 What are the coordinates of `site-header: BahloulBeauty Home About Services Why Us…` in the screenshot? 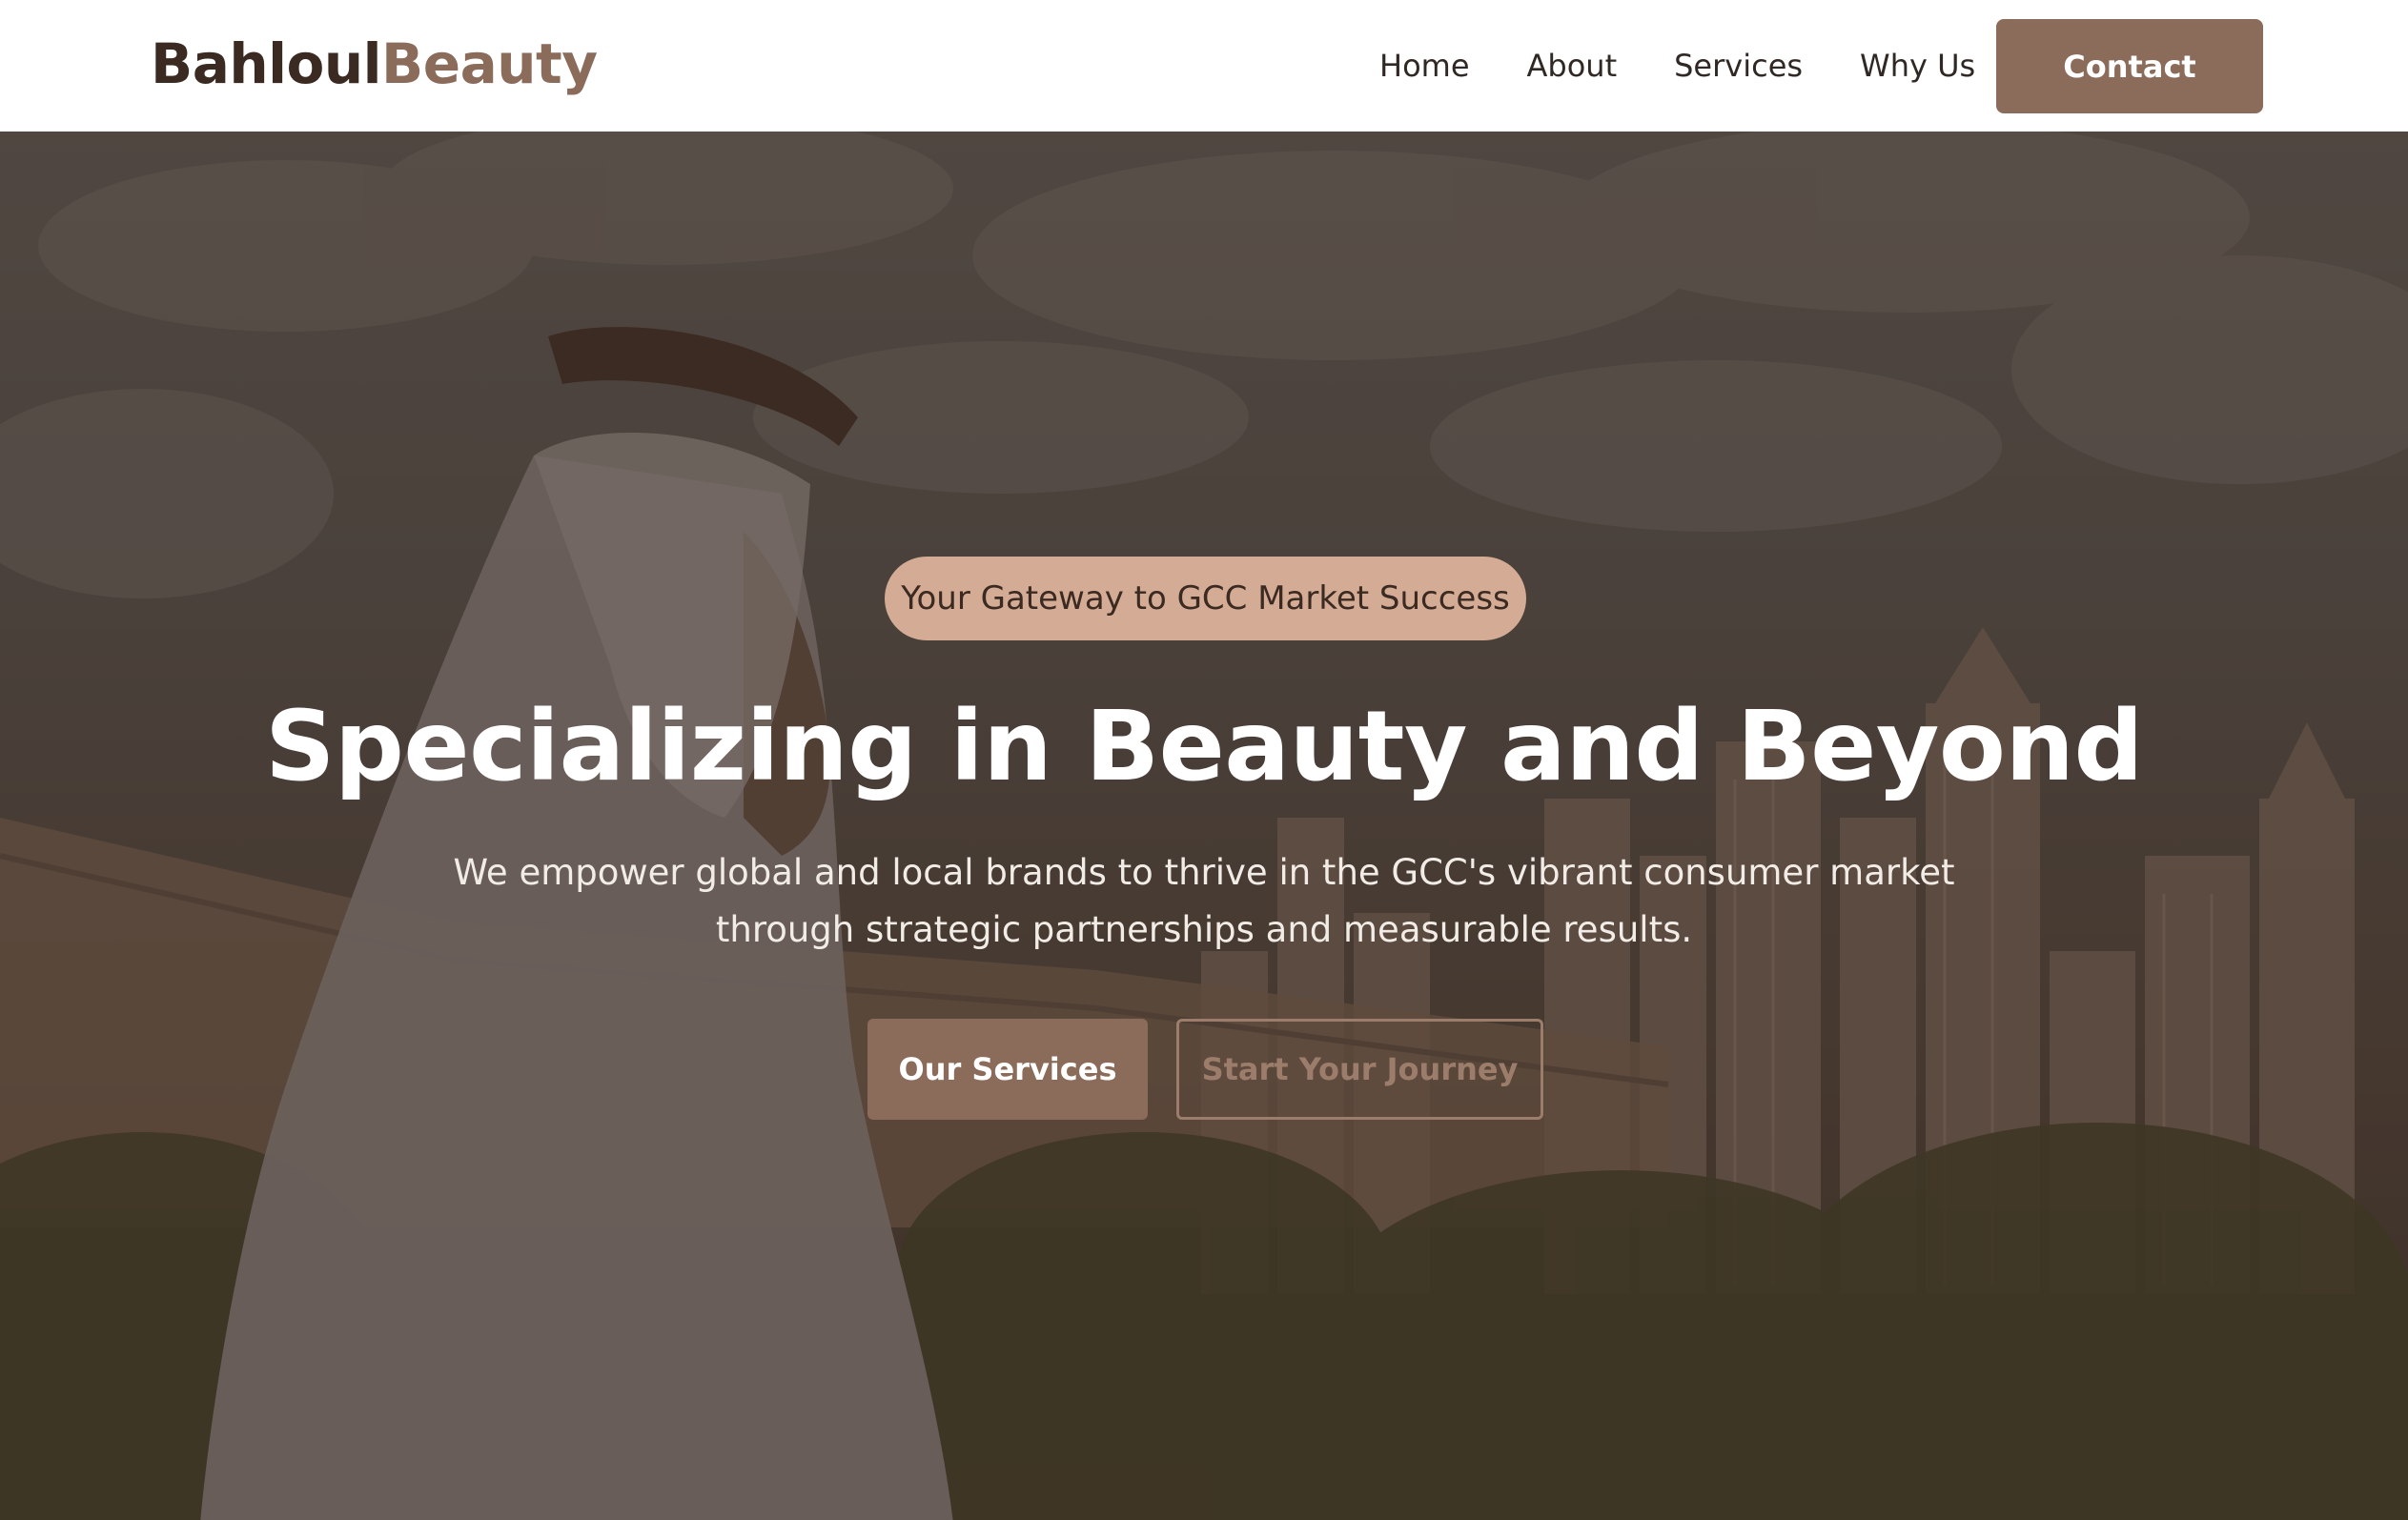 It's located at (1204, 66).